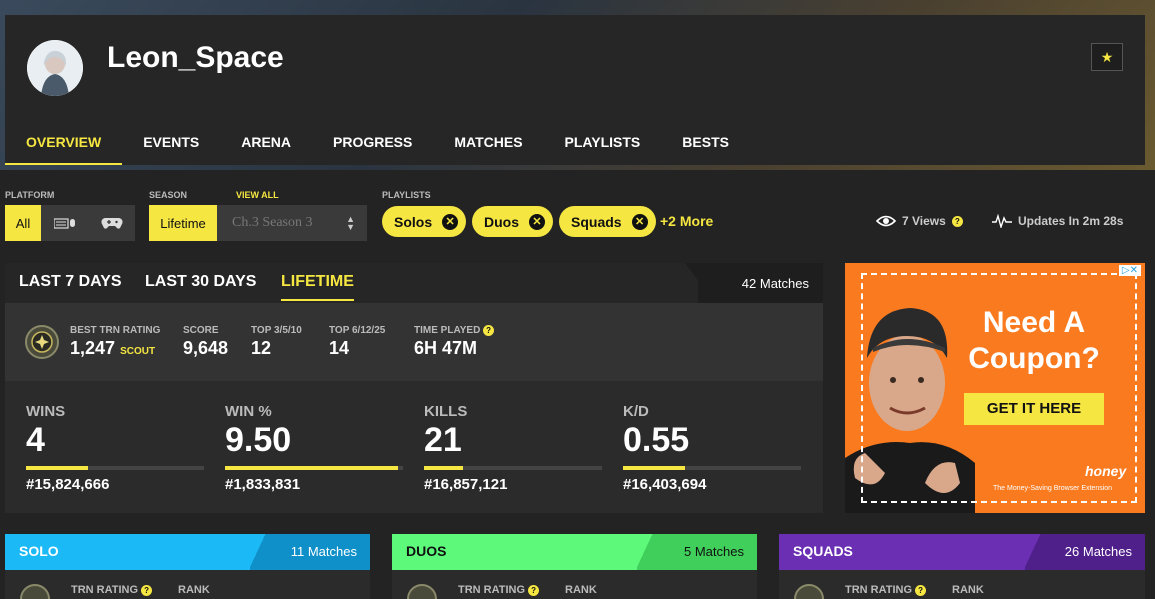 The image size is (1155, 599). I want to click on select-arrows-icon: ▲ ▼, so click(350, 223).